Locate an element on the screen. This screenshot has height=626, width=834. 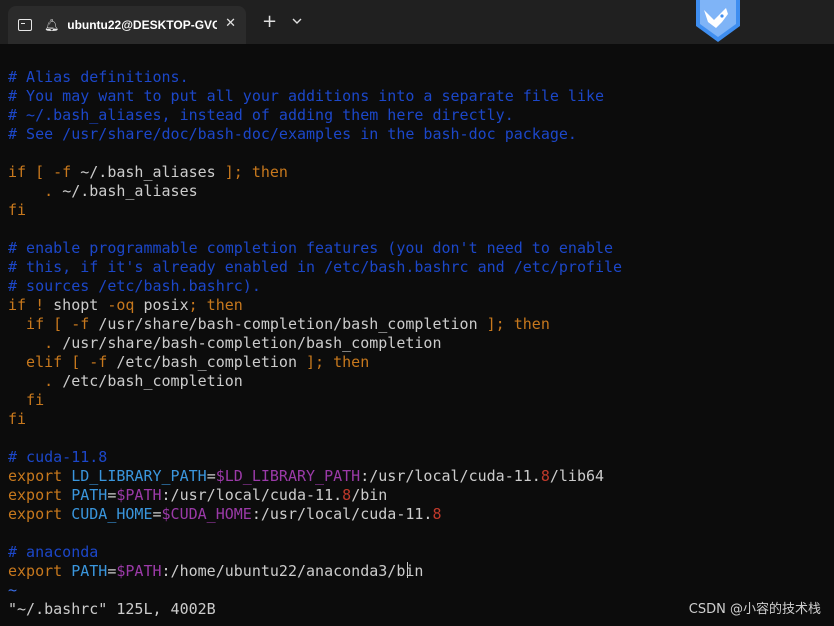
code-token: $LD_LIBRARY_PATH is located at coordinates (288, 476).